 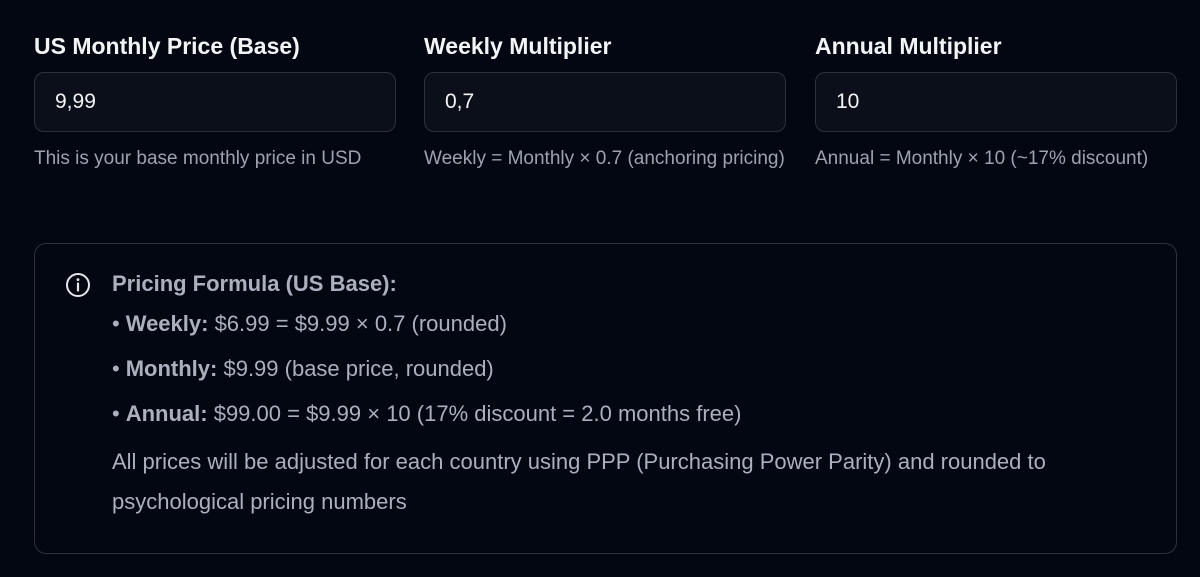 I want to click on monthly-price-help: This is your base monthly price in USD, so click(x=198, y=158).